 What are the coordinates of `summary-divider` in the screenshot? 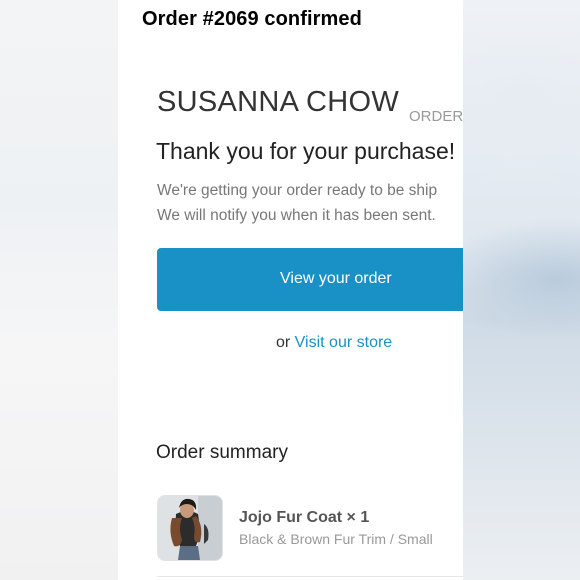 It's located at (310, 576).